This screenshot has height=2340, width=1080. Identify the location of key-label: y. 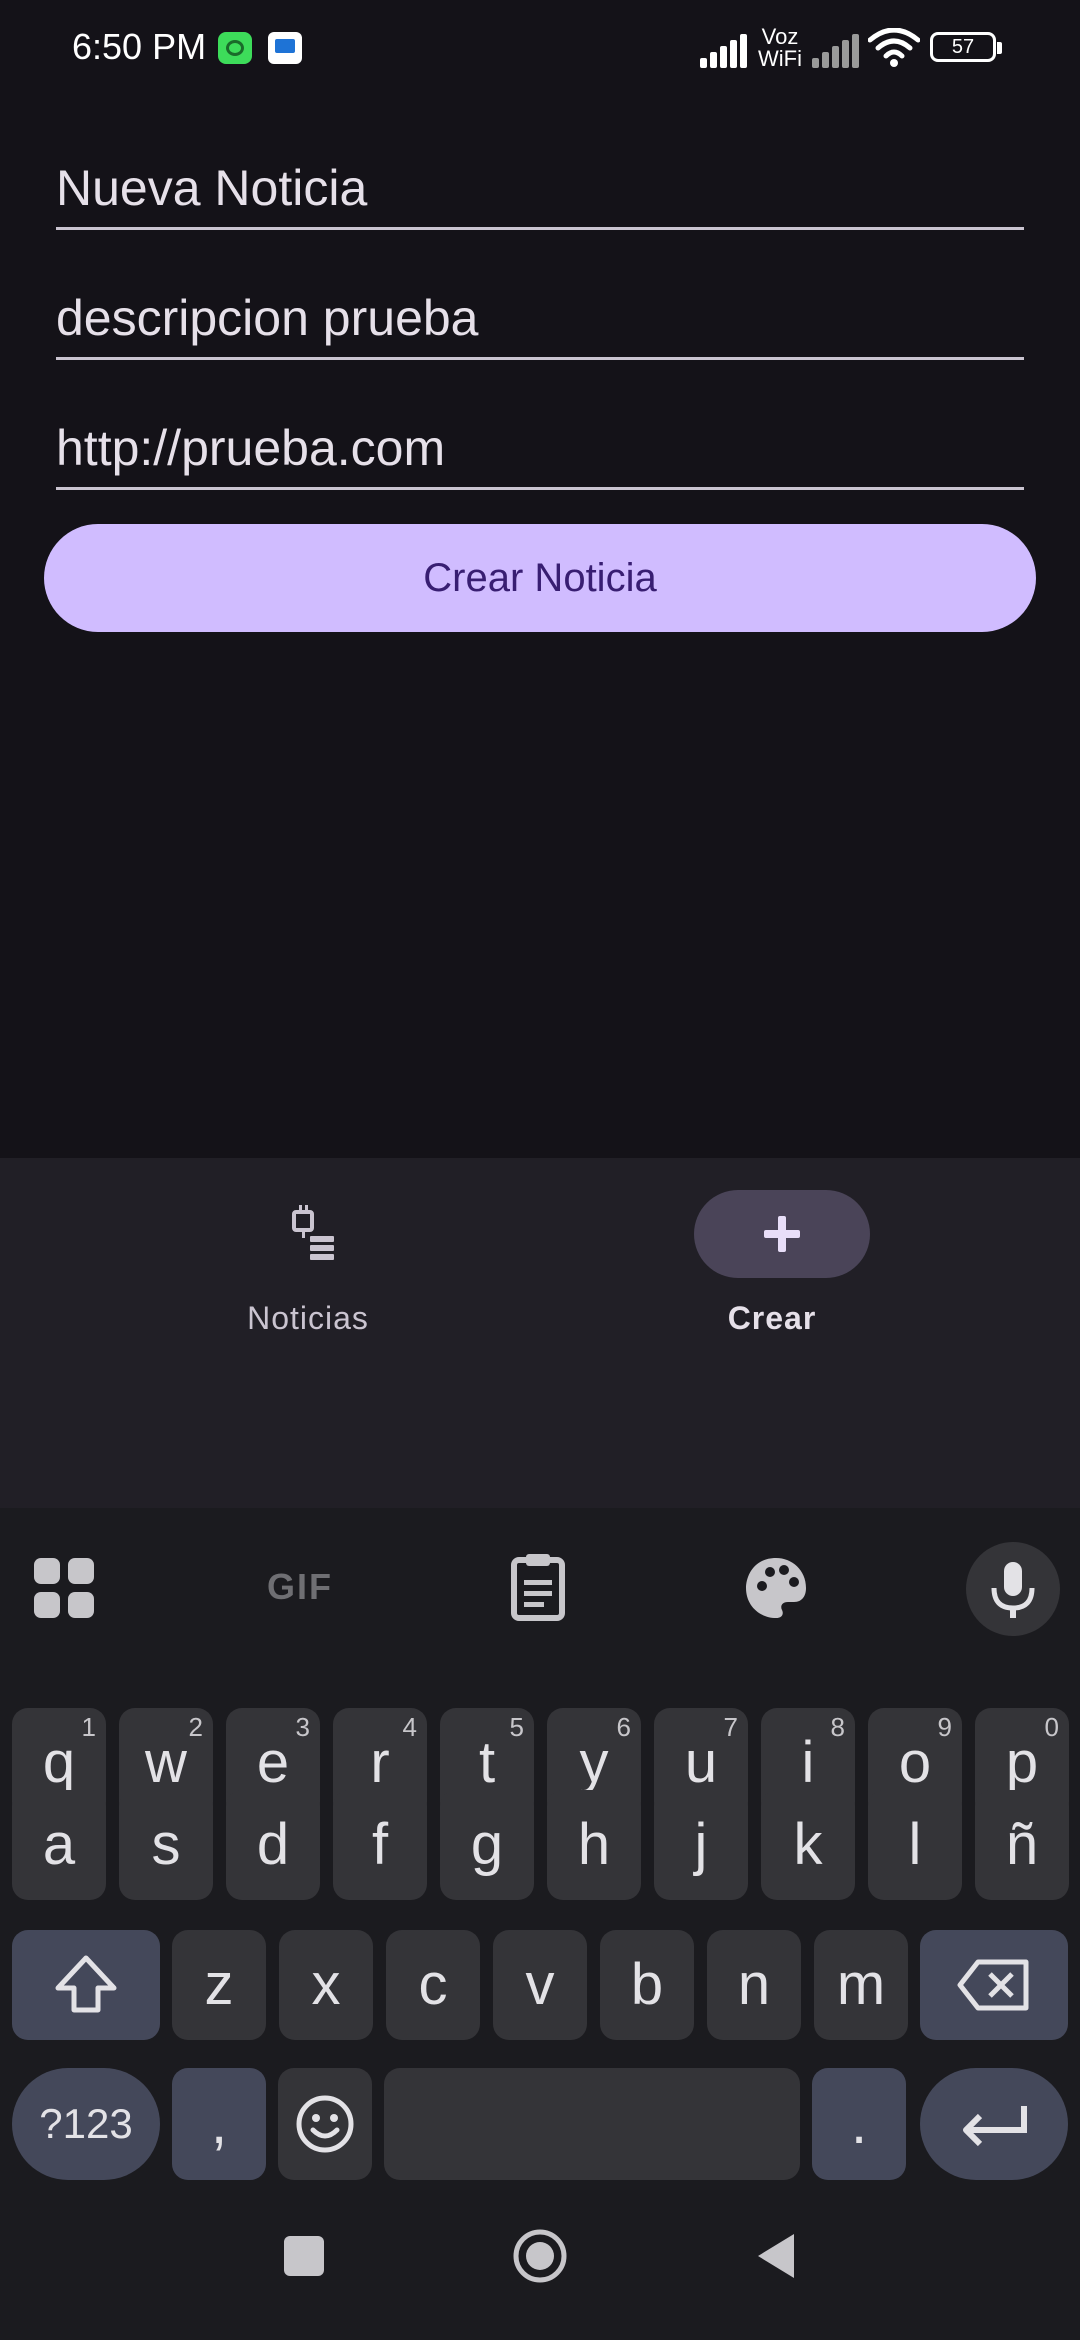
(594, 1762).